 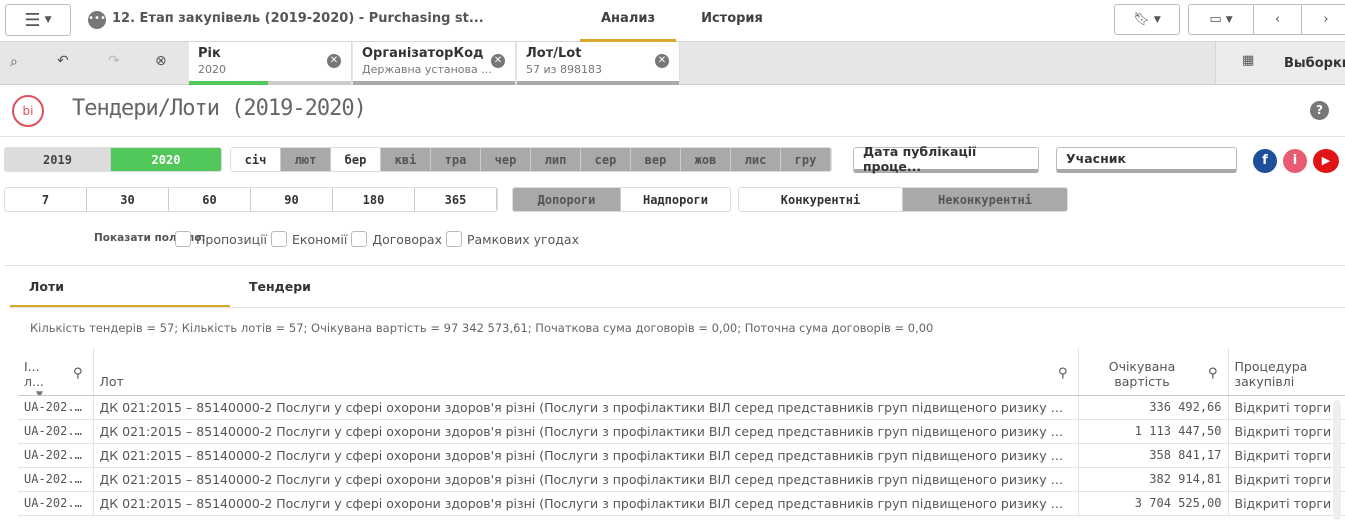 What do you see at coordinates (1326, 161) in the screenshot?
I see `youtube-icon: ▶` at bounding box center [1326, 161].